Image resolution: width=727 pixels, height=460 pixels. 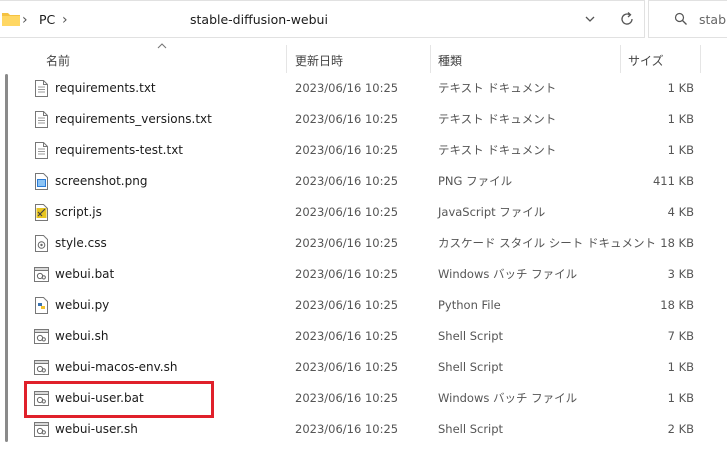 I want to click on highlight-box, so click(x=119, y=399).